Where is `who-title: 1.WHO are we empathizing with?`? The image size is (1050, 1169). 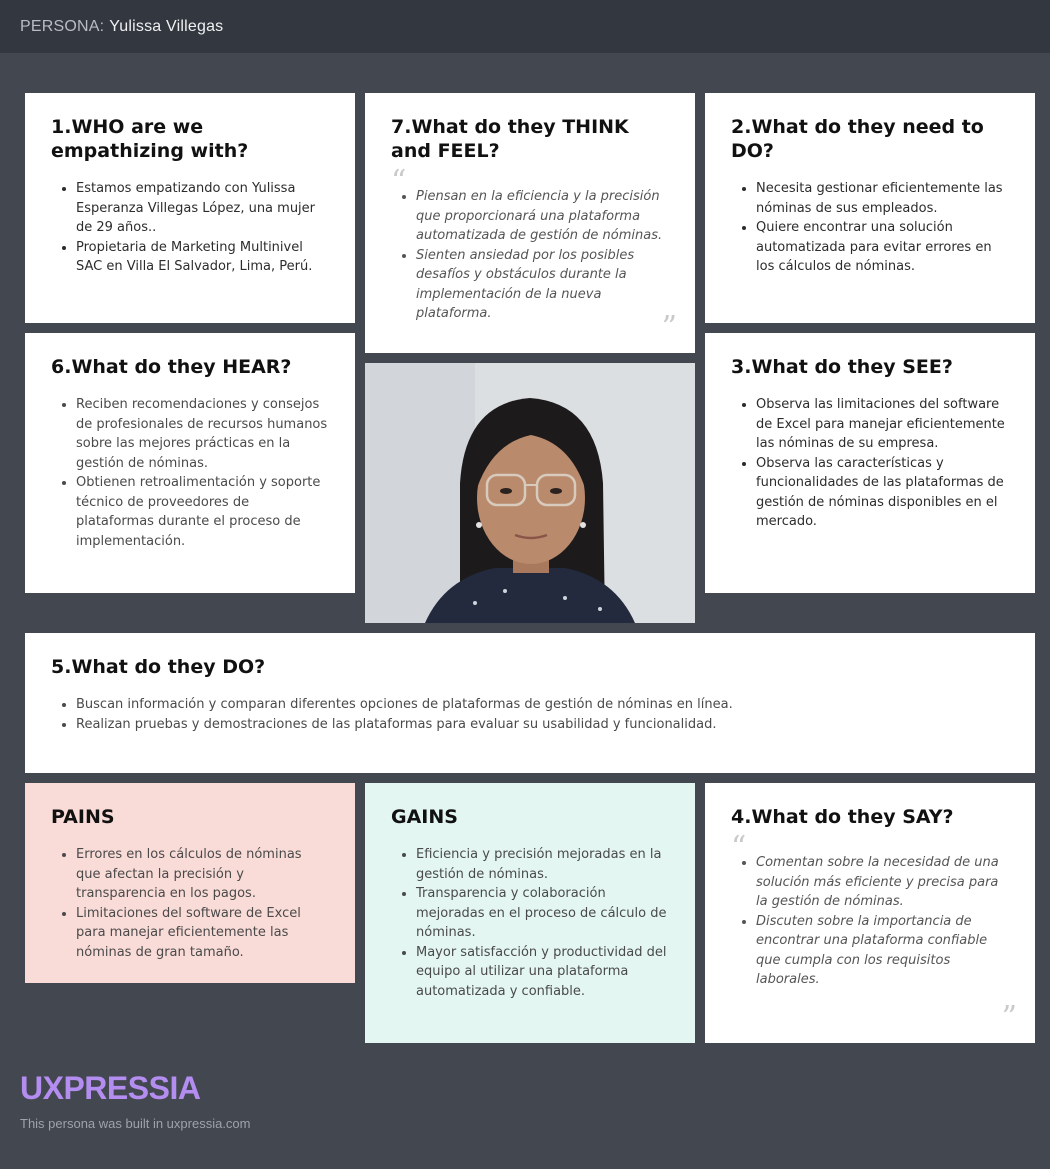 who-title: 1.WHO are we empathizing with? is located at coordinates (150, 139).